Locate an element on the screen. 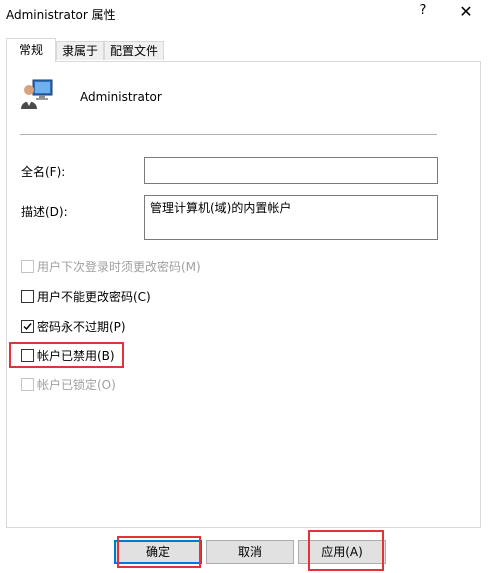 This screenshot has width=488, height=573. user-computer-icon is located at coordinates (37, 94).